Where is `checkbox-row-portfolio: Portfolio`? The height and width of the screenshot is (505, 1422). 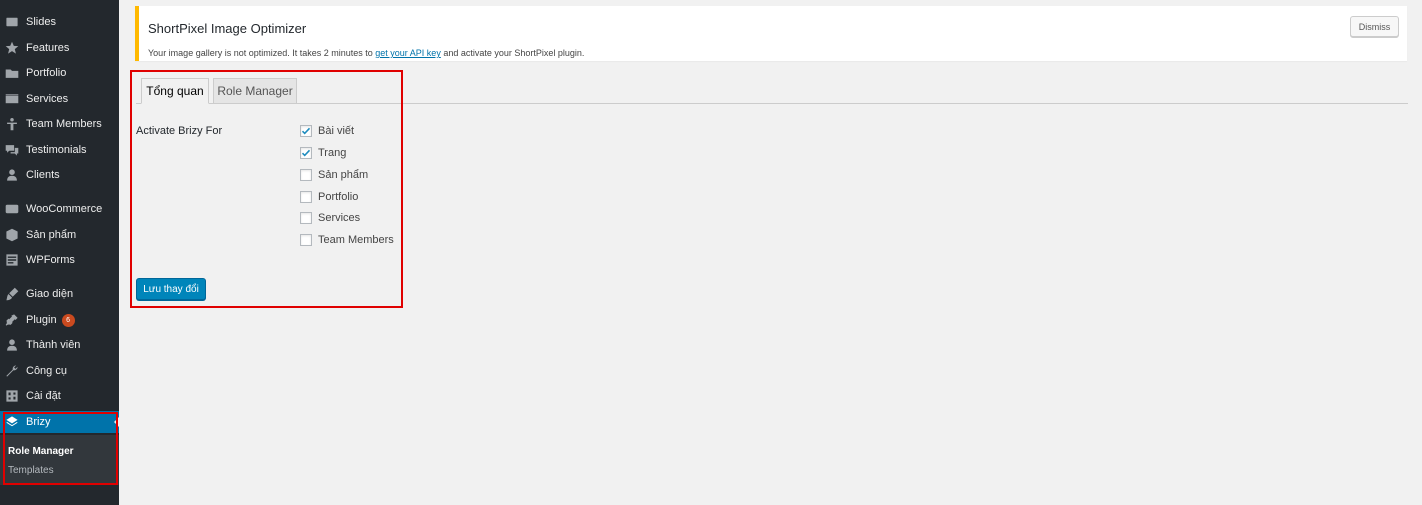
checkbox-row-portfolio: Portfolio is located at coordinates (329, 197).